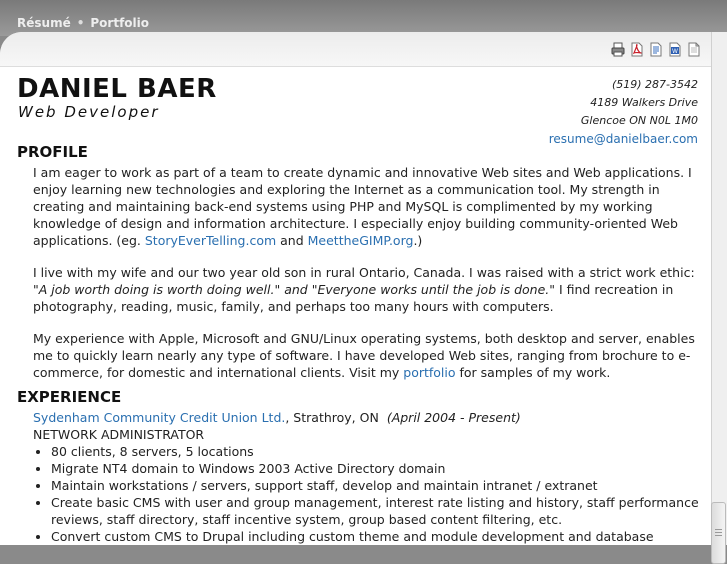 The image size is (727, 564). I want to click on pdf-icon, so click(637, 49).